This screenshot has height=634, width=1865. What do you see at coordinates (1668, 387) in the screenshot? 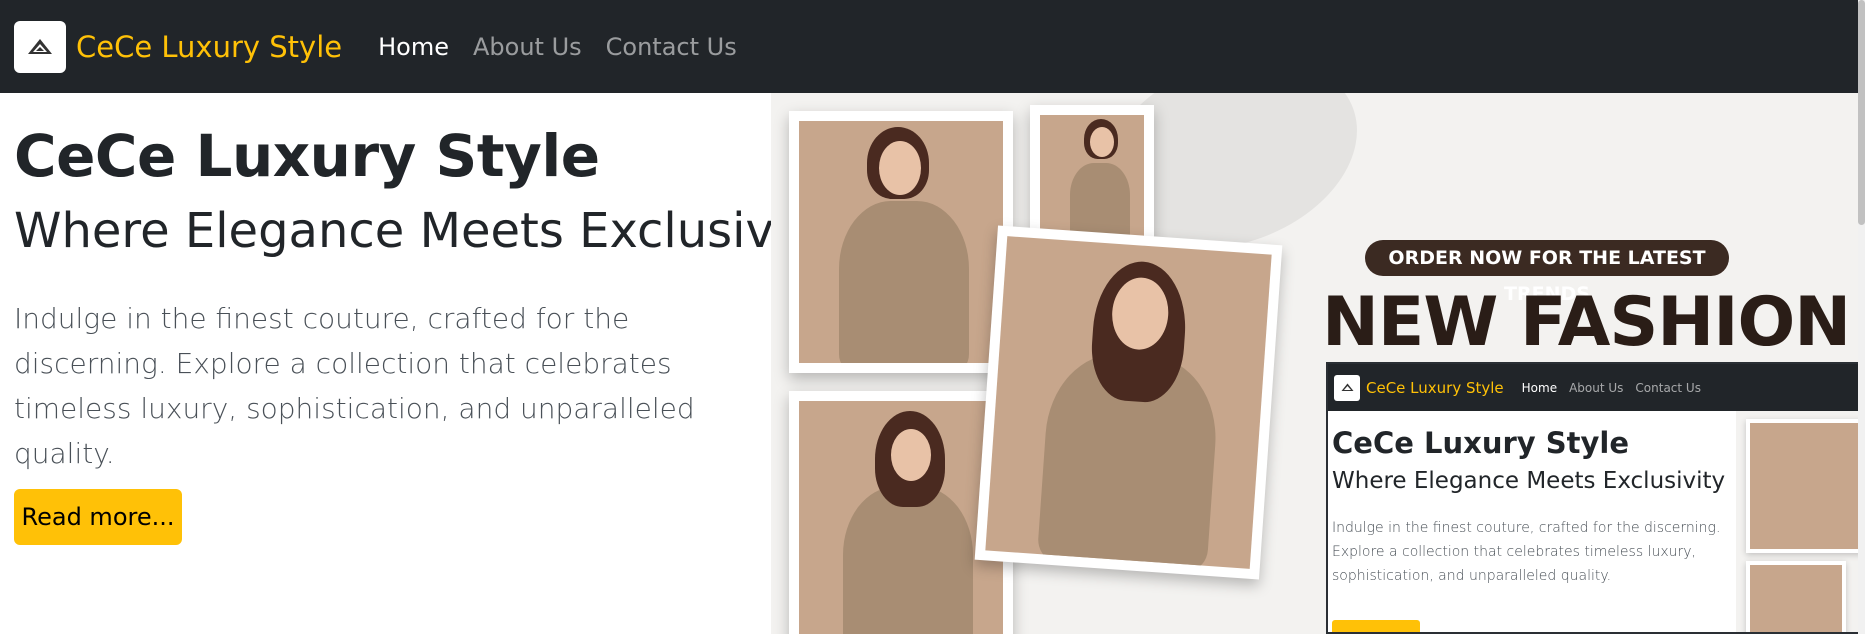
I see `preview-link-contact: Contact Us` at bounding box center [1668, 387].